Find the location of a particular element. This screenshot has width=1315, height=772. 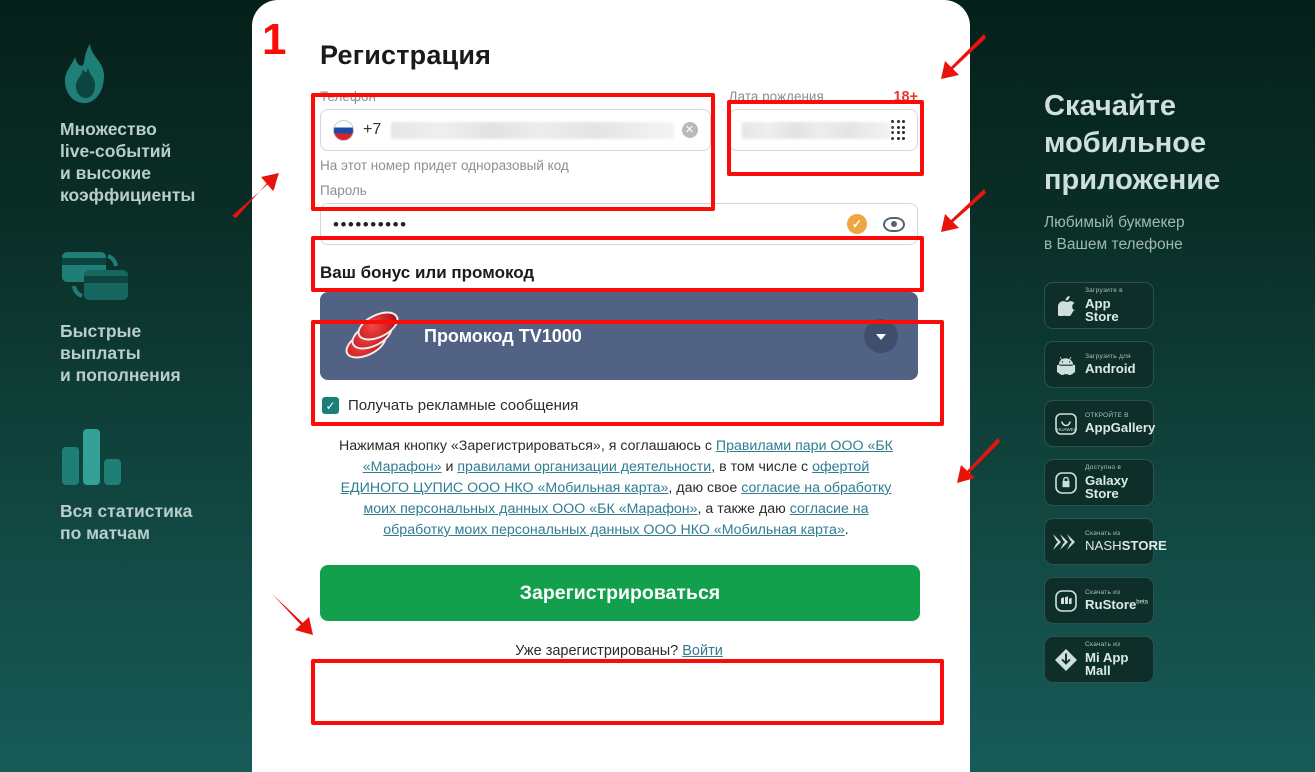

app-badge-caption: Доступно в is located at coordinates (1103, 467).